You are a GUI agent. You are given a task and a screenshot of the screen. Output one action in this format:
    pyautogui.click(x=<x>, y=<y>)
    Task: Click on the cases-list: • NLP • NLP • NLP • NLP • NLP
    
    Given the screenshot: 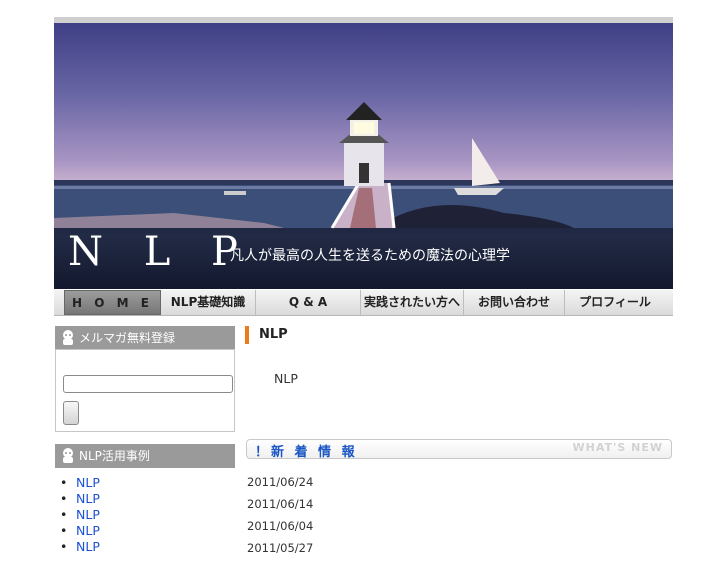 What is the action you would take?
    pyautogui.click(x=80, y=515)
    